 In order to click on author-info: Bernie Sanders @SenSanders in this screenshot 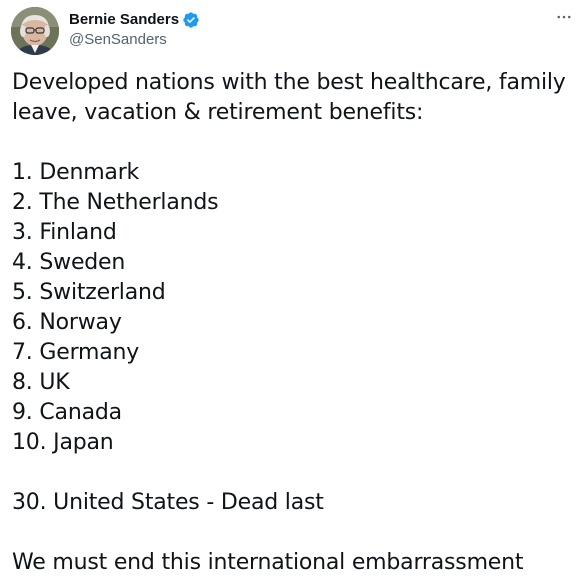, I will do `click(134, 30)`.